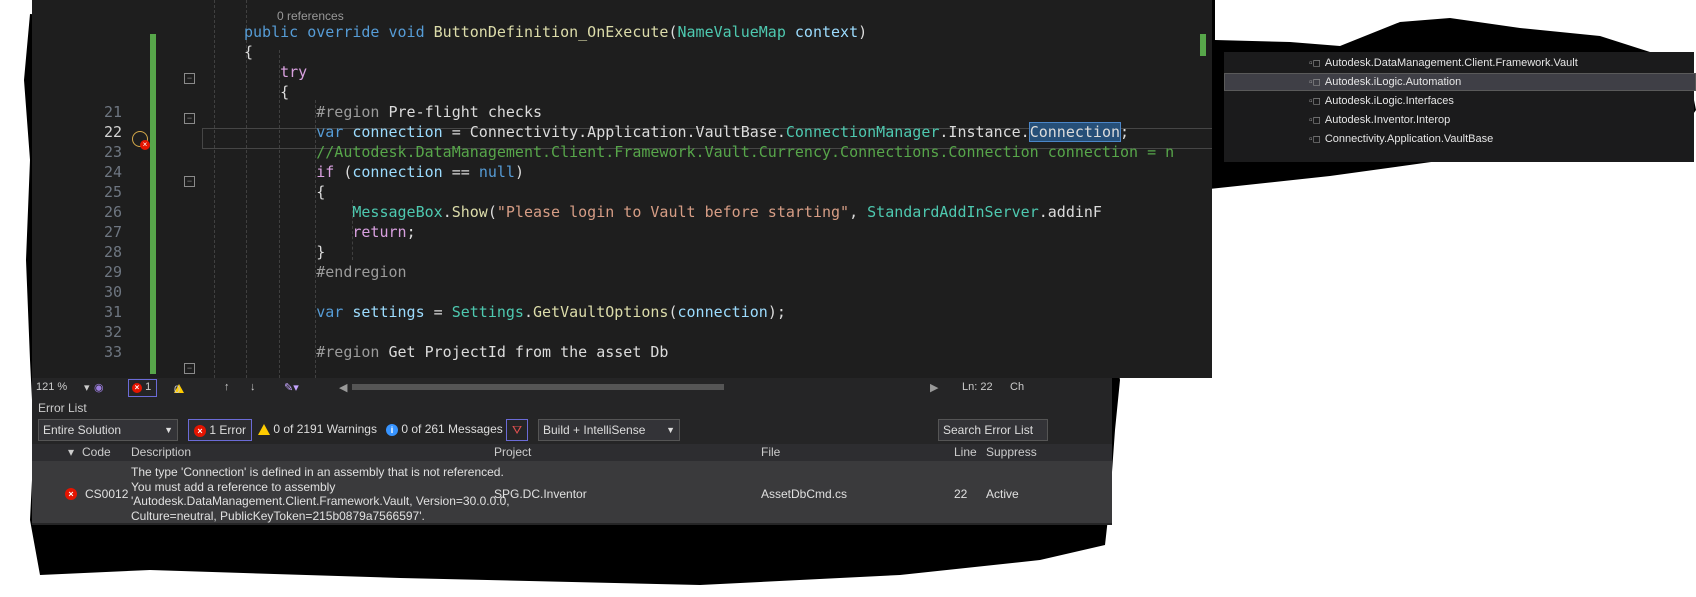 The image size is (1696, 597). Describe the element at coordinates (112, 292) in the screenshot. I see `line-number: 30` at that location.